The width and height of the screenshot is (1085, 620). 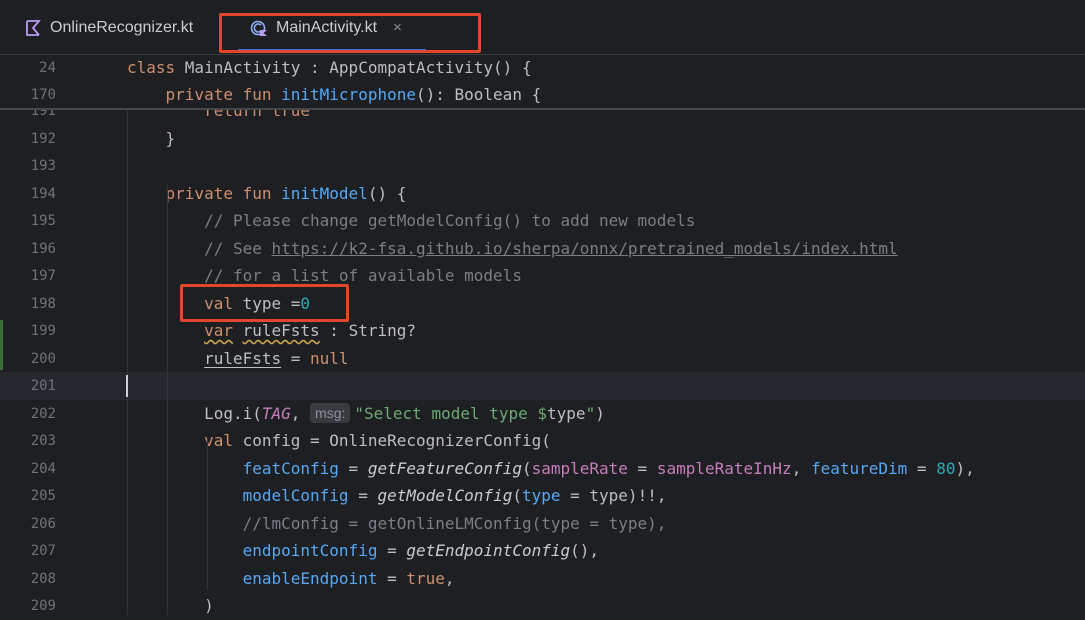 What do you see at coordinates (271, 303) in the screenshot?
I see `code-token: type =` at bounding box center [271, 303].